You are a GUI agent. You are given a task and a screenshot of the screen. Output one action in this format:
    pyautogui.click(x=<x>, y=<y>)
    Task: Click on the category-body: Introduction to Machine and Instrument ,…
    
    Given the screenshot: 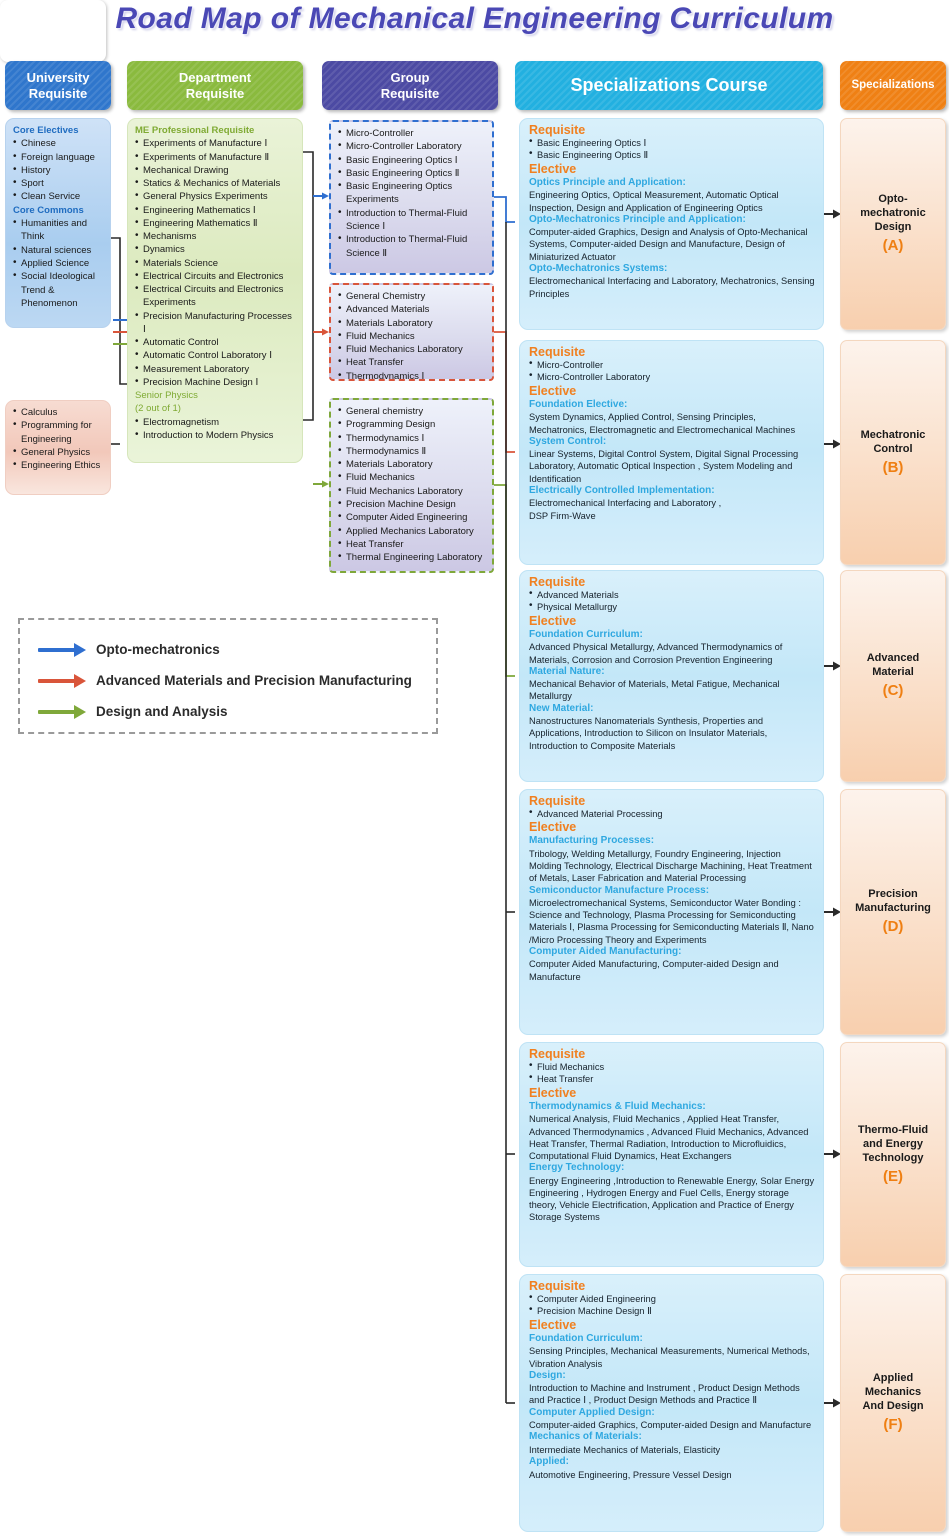 What is the action you would take?
    pyautogui.click(x=664, y=1394)
    